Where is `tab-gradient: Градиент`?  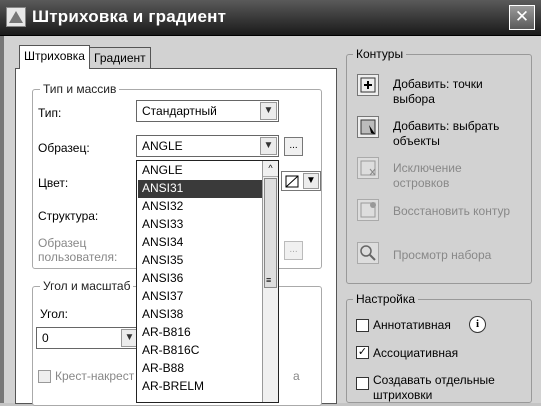
tab-gradient: Градиент is located at coordinates (120, 58).